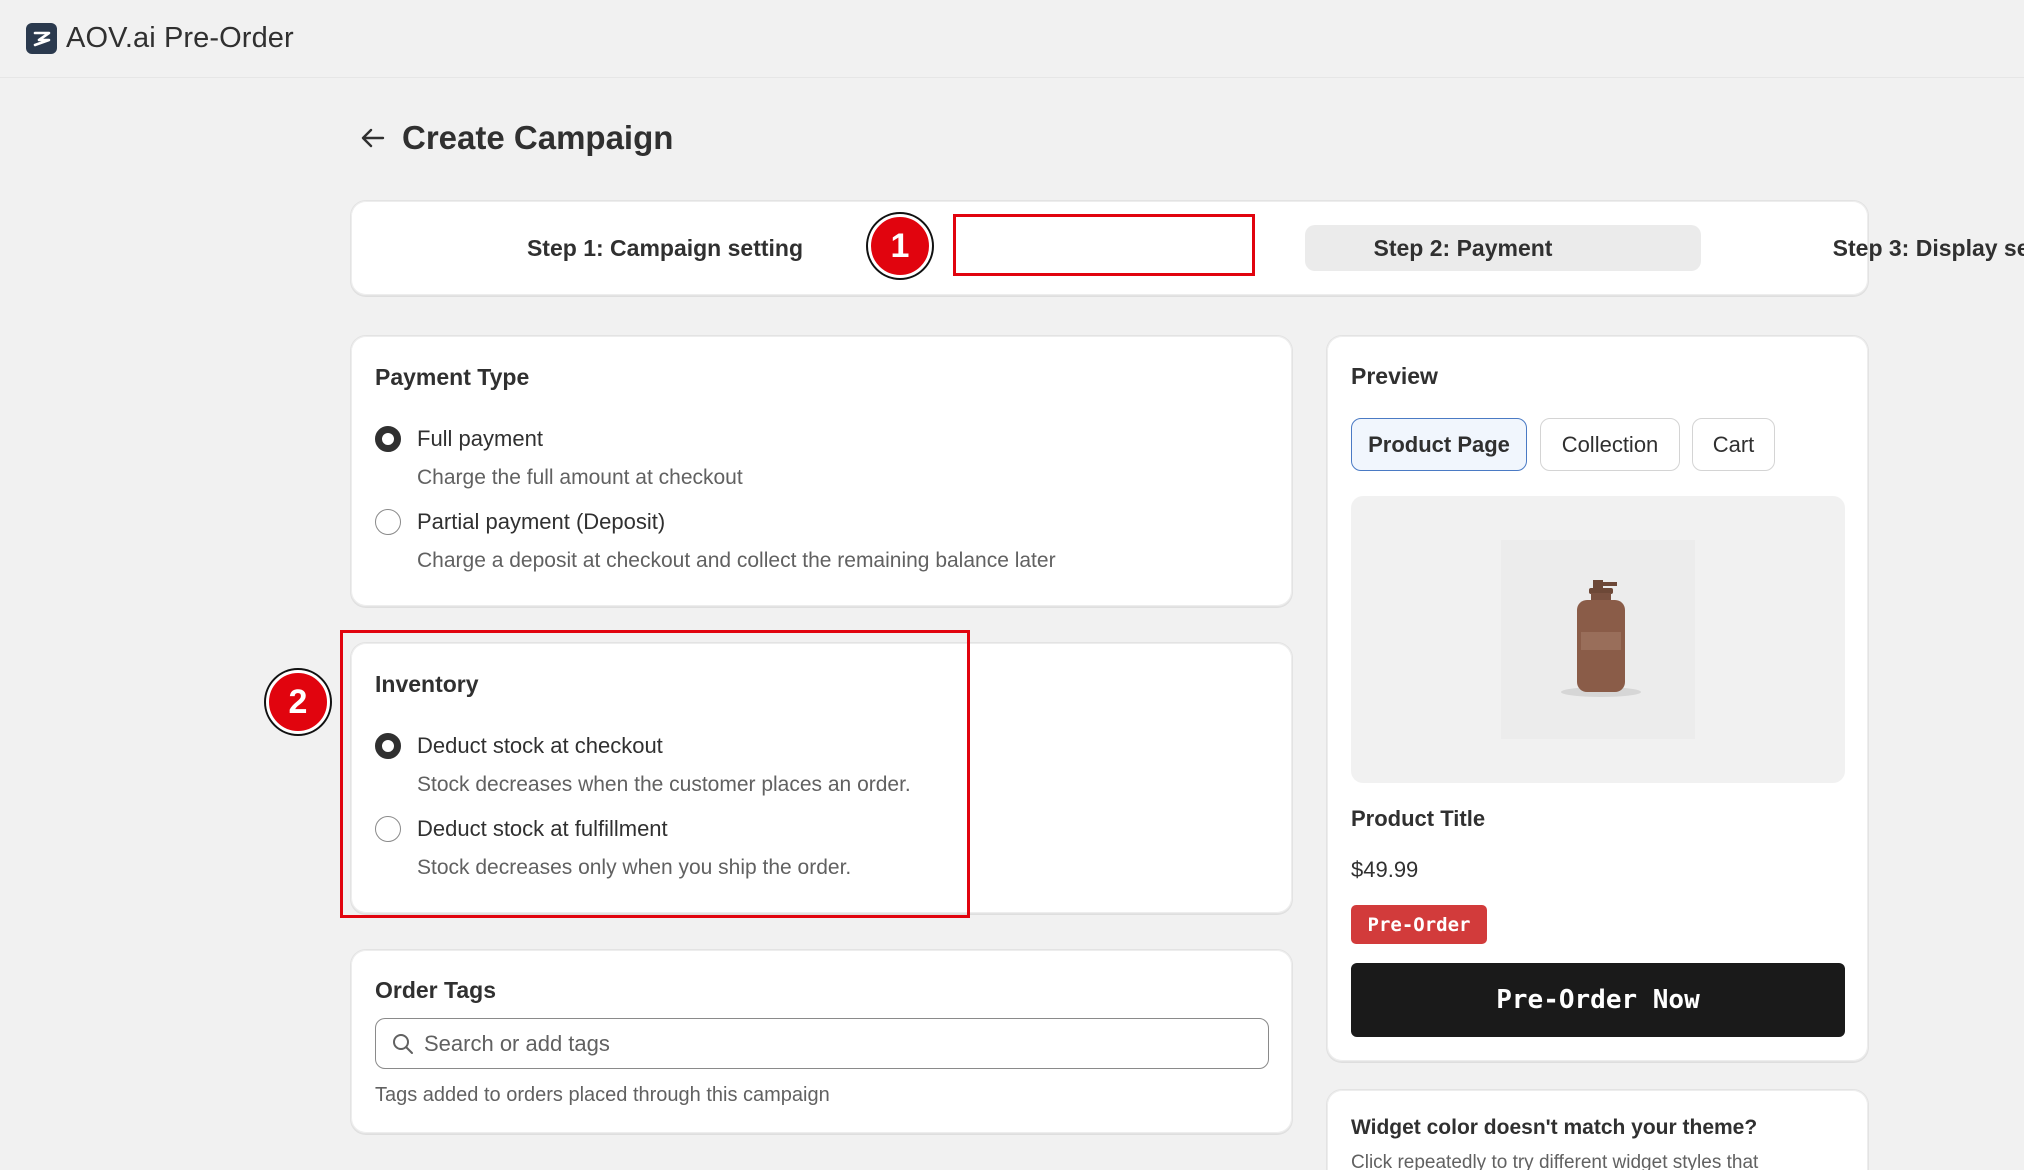 Image resolution: width=2024 pixels, height=1170 pixels. Describe the element at coordinates (41, 38) in the screenshot. I see `app-logo-icon` at that location.